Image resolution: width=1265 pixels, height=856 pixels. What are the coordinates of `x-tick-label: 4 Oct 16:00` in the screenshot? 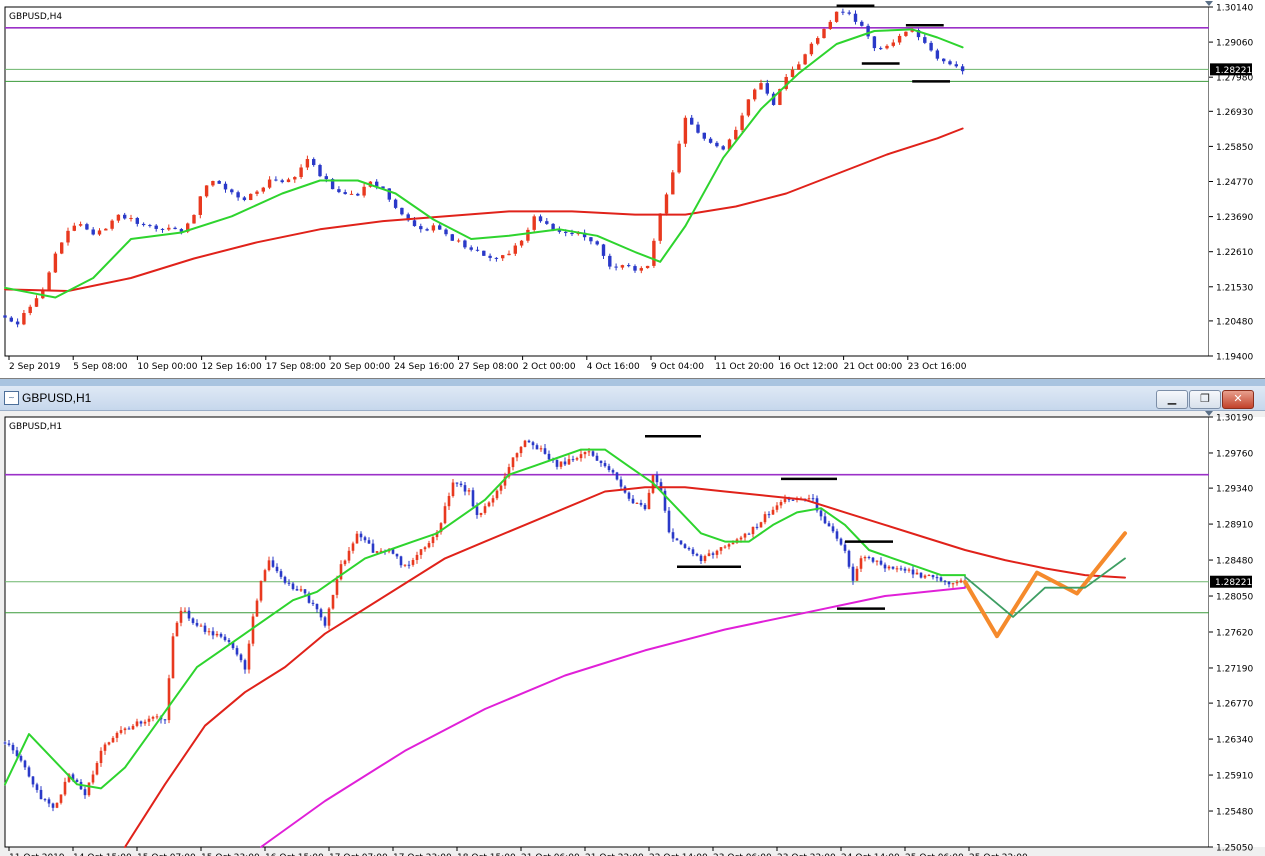 It's located at (613, 367).